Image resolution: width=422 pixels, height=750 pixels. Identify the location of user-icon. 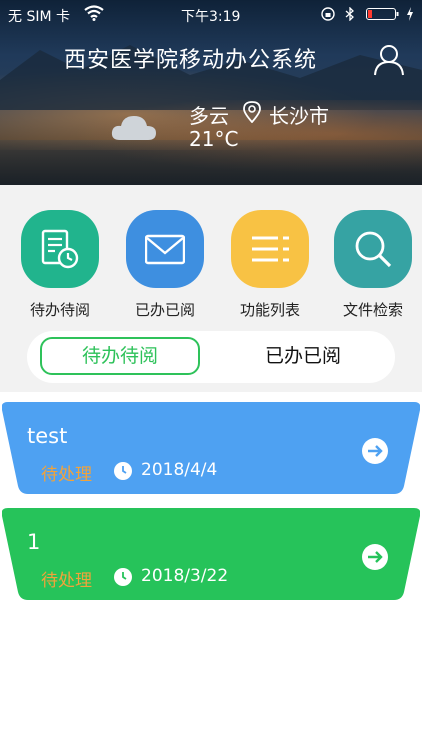
(389, 59).